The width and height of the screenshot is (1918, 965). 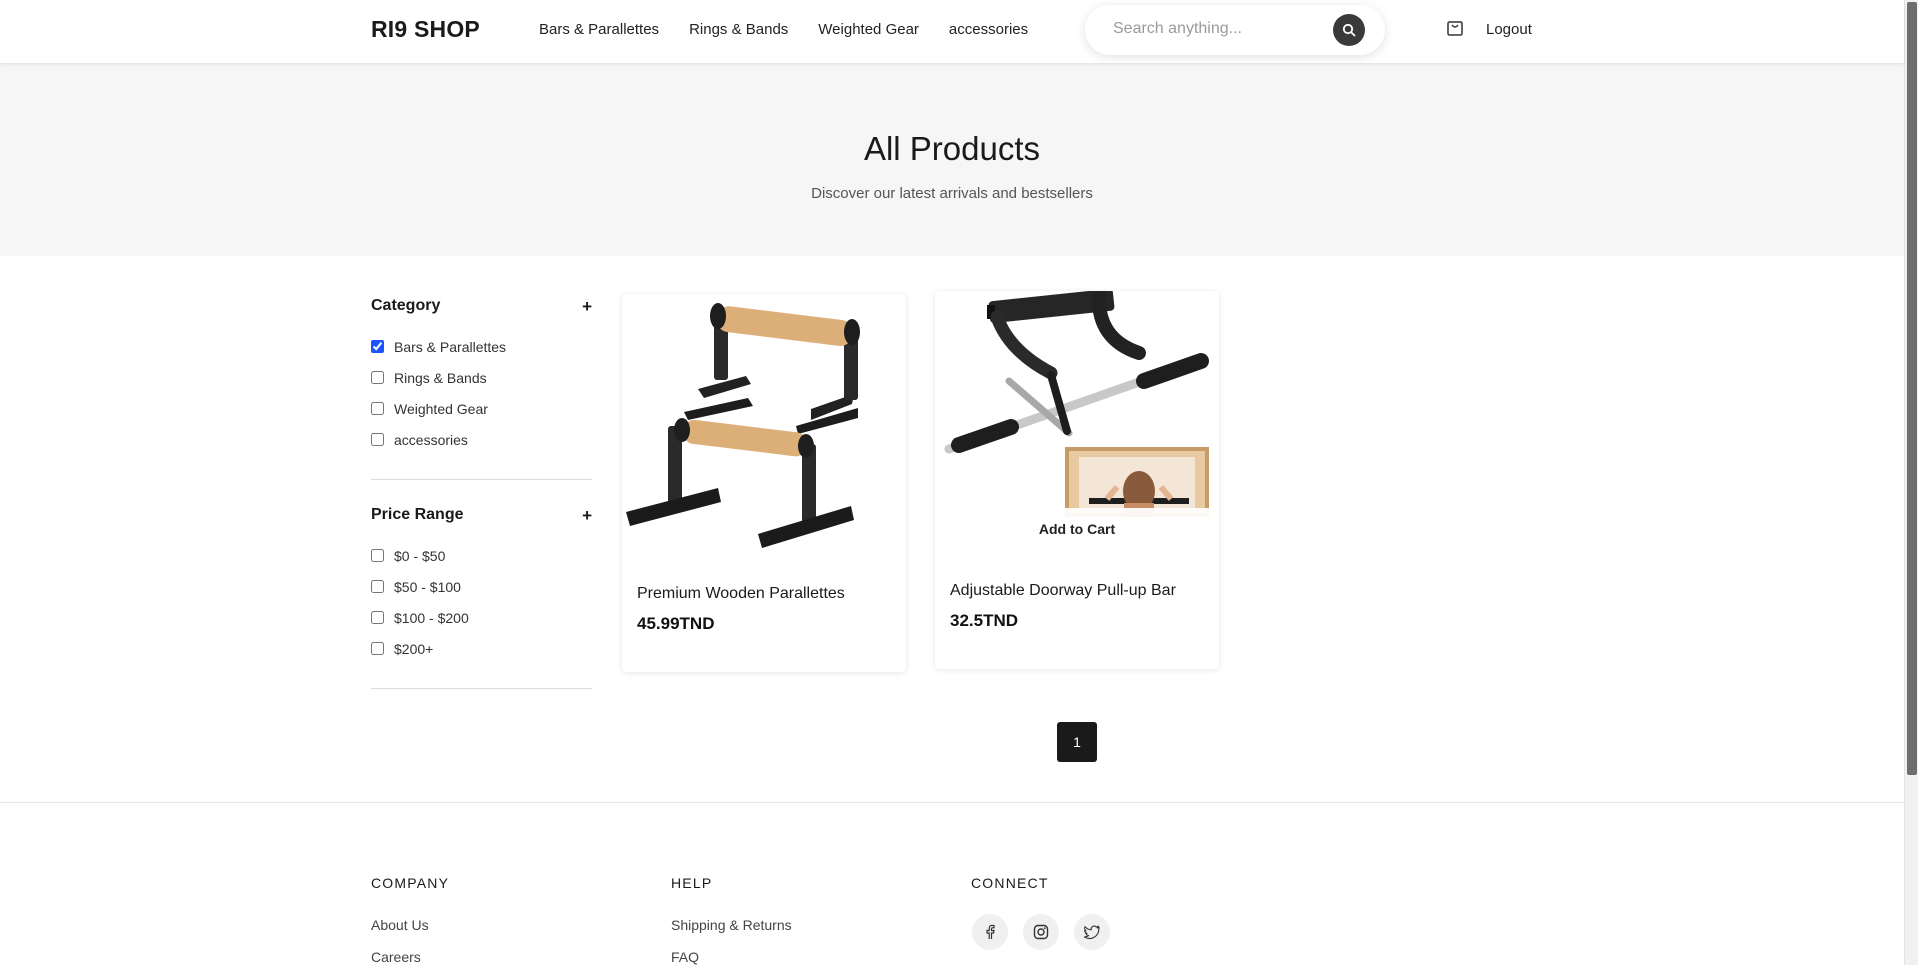 What do you see at coordinates (441, 408) in the screenshot?
I see `category-option-label: Weighted Gear` at bounding box center [441, 408].